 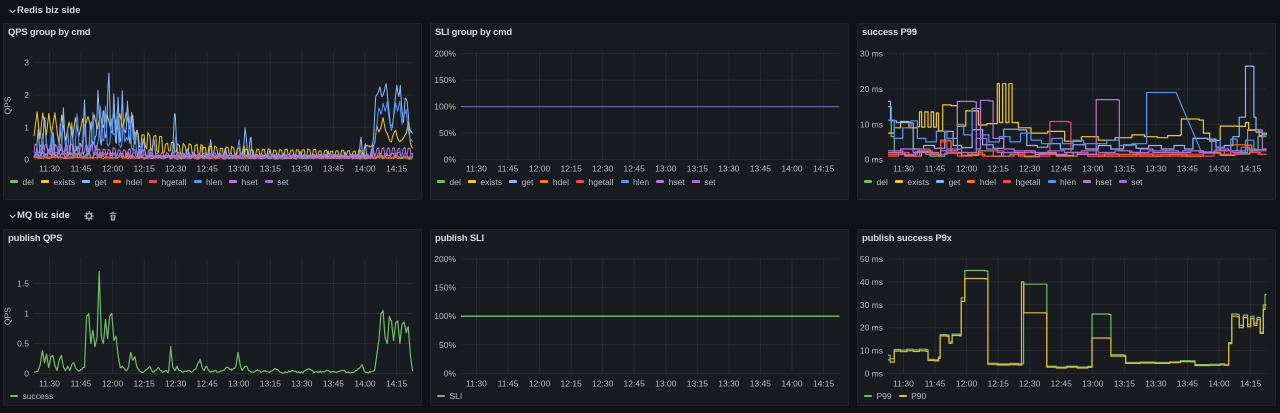 What do you see at coordinates (871, 259) in the screenshot?
I see `svg-text: 50 ms` at bounding box center [871, 259].